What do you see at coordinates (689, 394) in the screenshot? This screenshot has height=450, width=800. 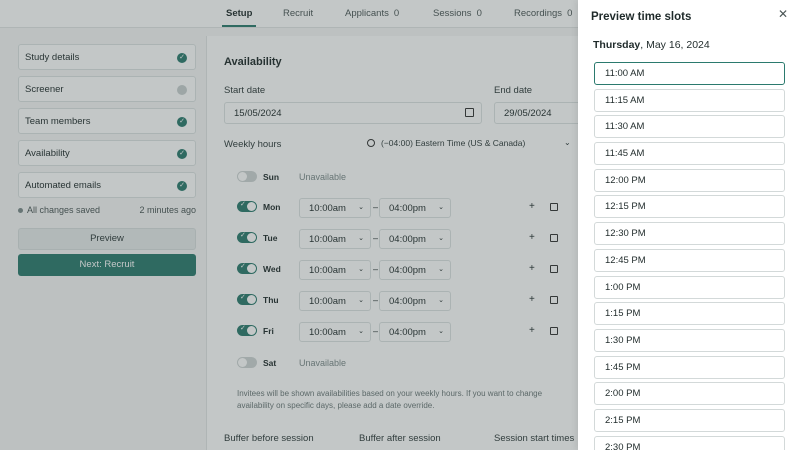 I see `time-slot: 2:00 PM` at bounding box center [689, 394].